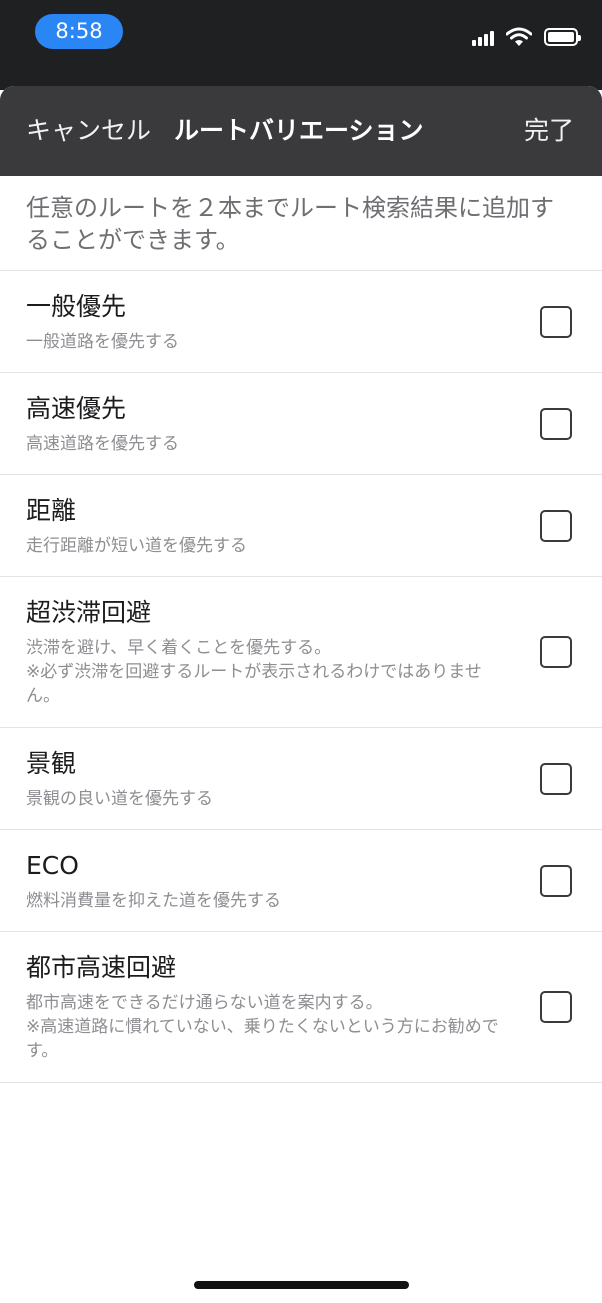  I want to click on option-title: 距離, so click(51, 510).